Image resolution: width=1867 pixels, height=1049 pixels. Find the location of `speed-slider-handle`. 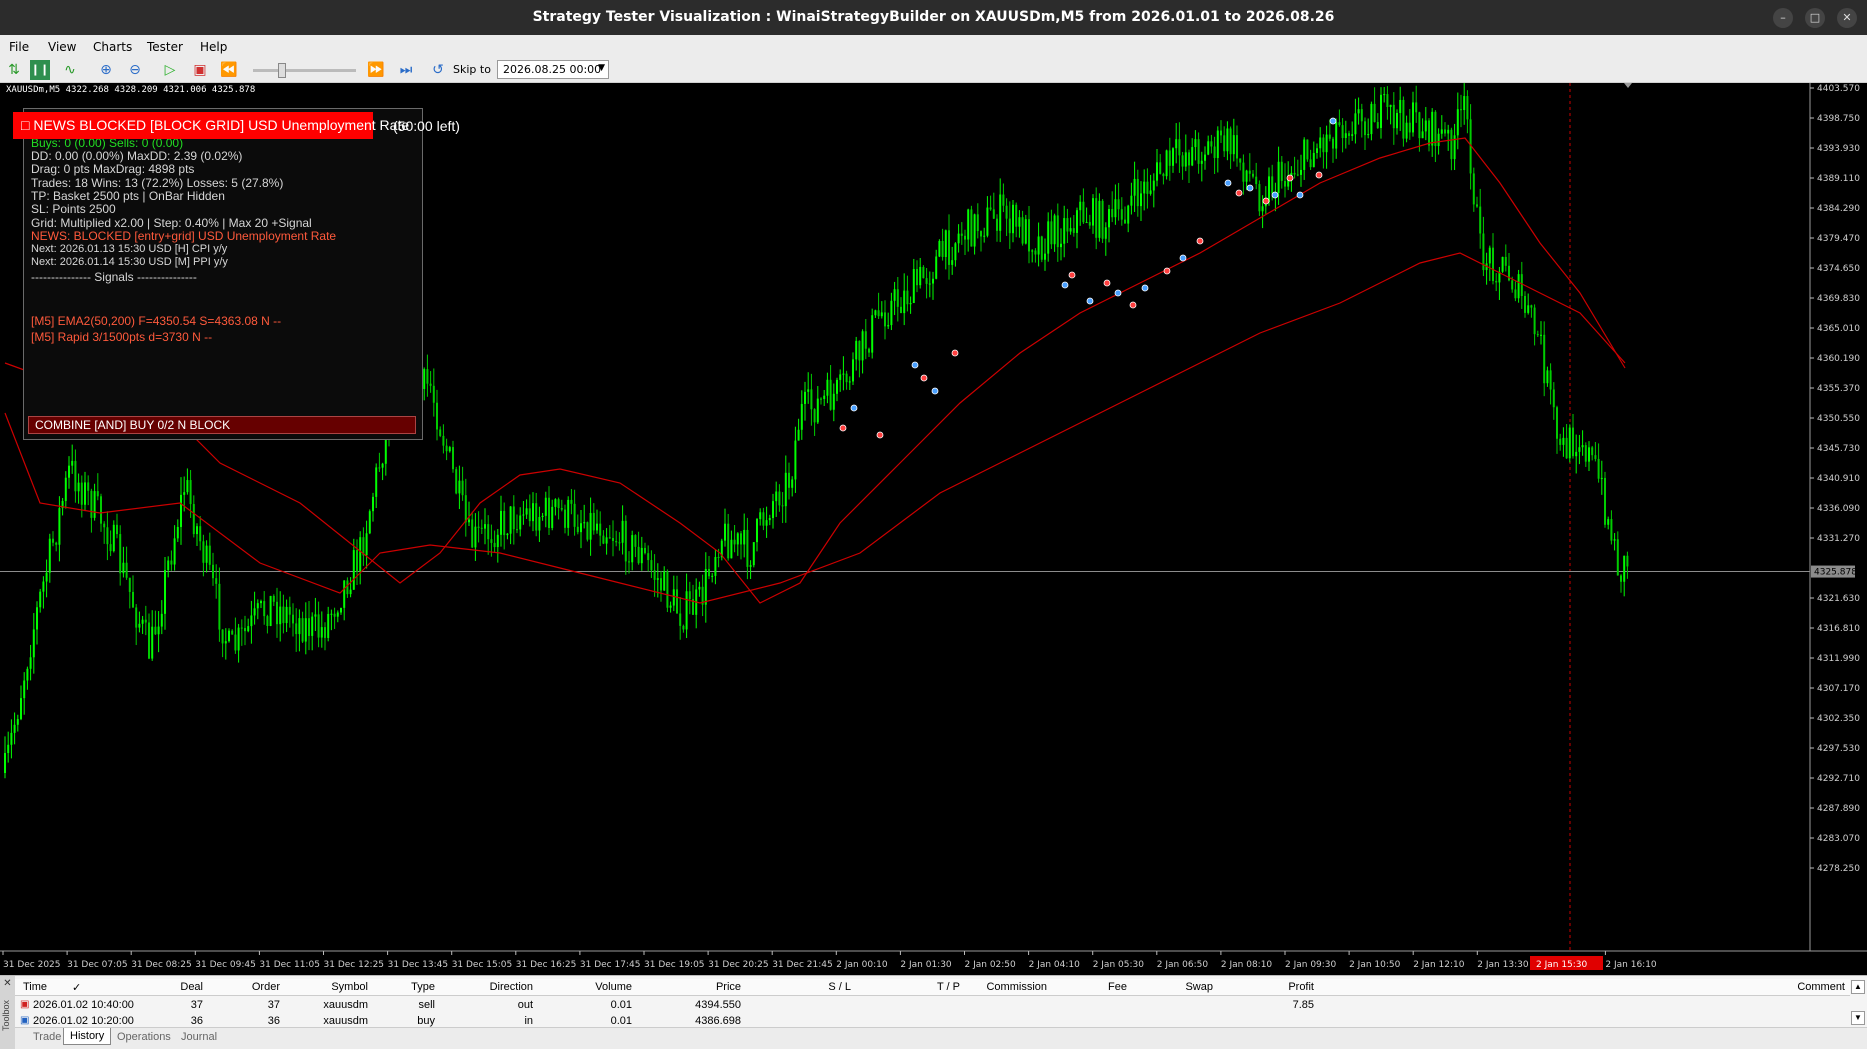

speed-slider-handle is located at coordinates (282, 70).